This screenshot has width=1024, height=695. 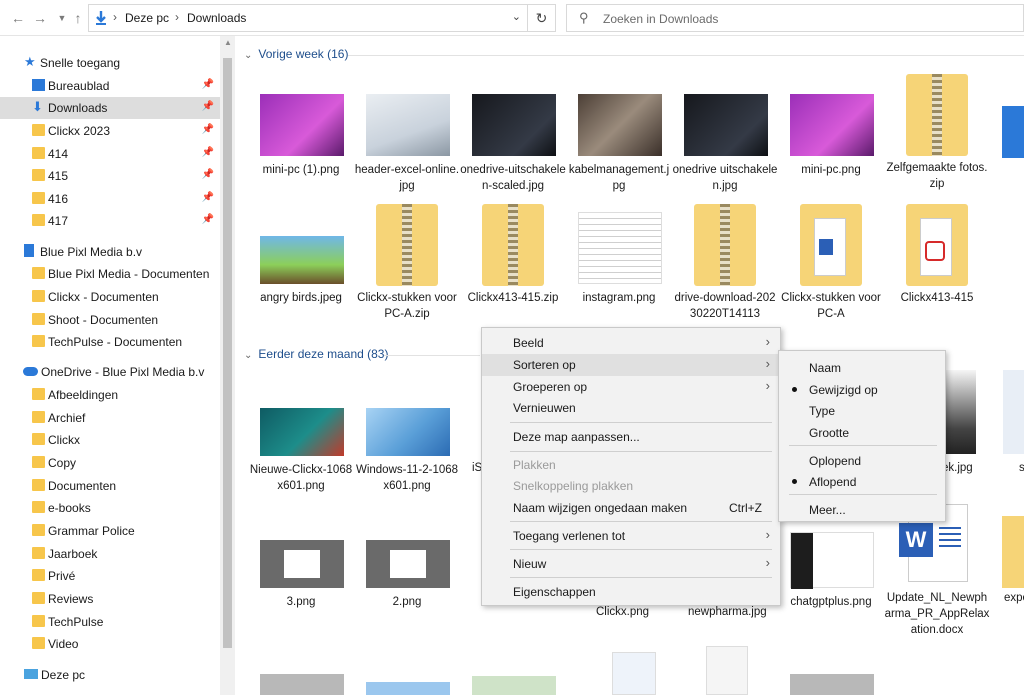 I want to click on sidebar-item-techpulse-documenten: TechPulse - Documenten, so click(x=110, y=342).